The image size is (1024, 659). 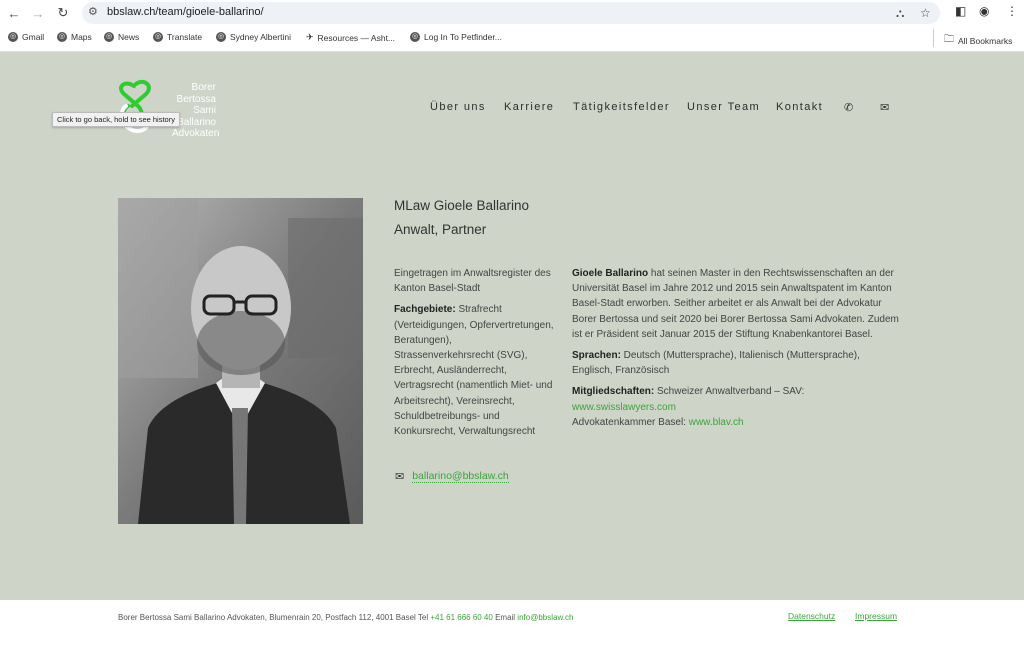 I want to click on side-panel-icon: ◧, so click(x=960, y=11).